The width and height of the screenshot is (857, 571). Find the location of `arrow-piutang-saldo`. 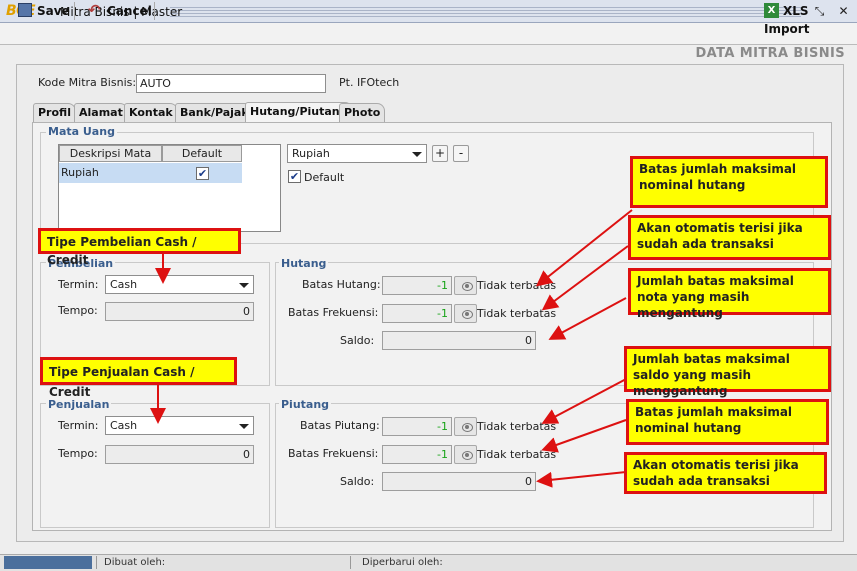

arrow-piutang-saldo is located at coordinates (581, 479).